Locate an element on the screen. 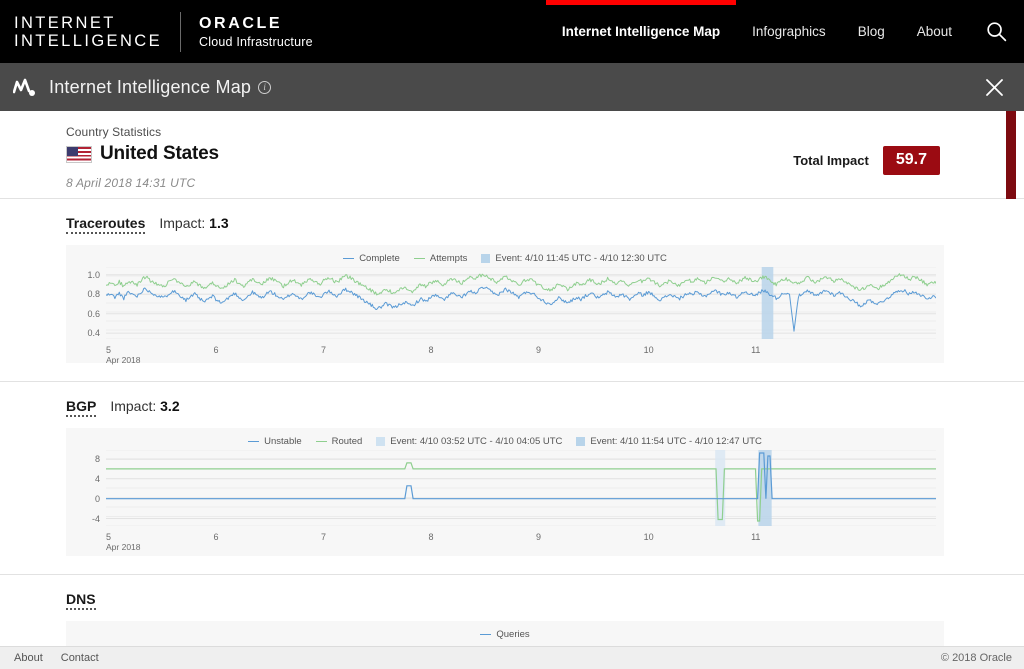 This screenshot has height=669, width=1024. panel-title: Internet Intelligence Map is located at coordinates (150, 86).